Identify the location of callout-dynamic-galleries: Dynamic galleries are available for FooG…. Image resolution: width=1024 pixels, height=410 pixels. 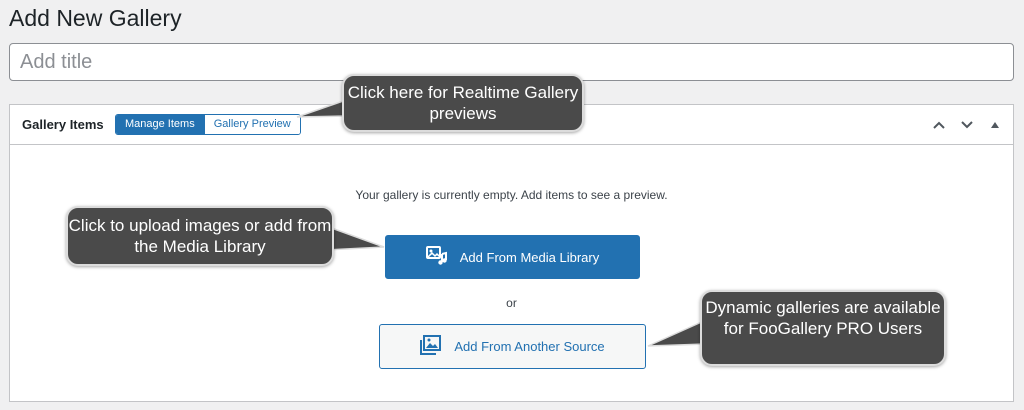
(823, 328).